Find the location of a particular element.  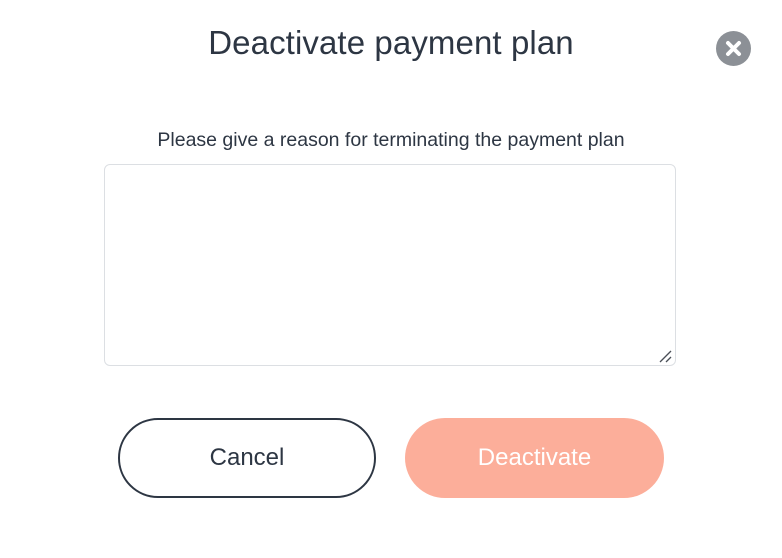

resize-handle-icon is located at coordinates (665, 356).